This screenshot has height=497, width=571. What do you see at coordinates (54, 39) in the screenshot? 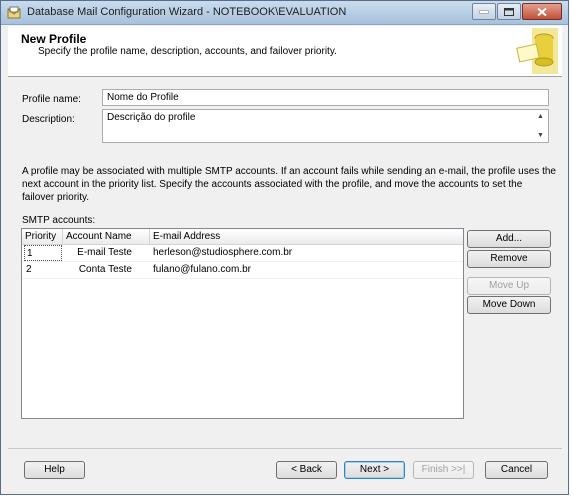
I see `page-title: New Profile` at bounding box center [54, 39].